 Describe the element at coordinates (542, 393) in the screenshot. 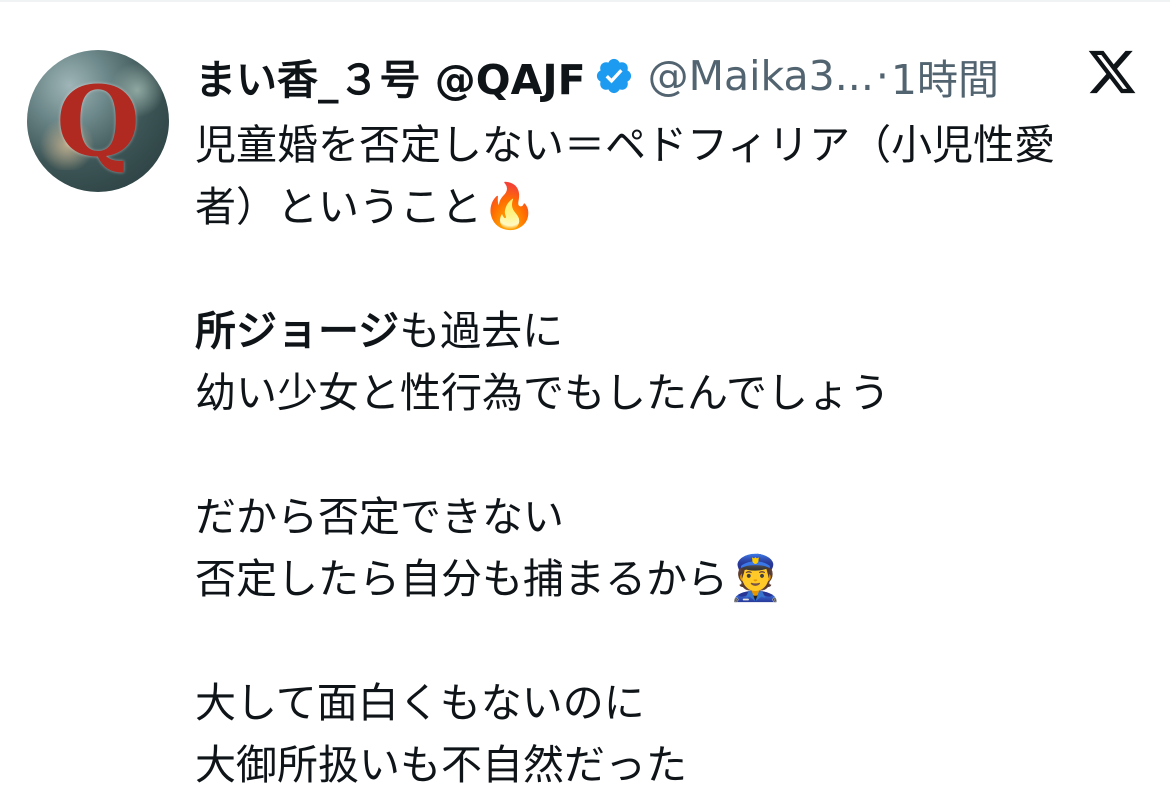

I see `tweet-line-text: 幼い少女と性行為でもしたんでしょう` at that location.